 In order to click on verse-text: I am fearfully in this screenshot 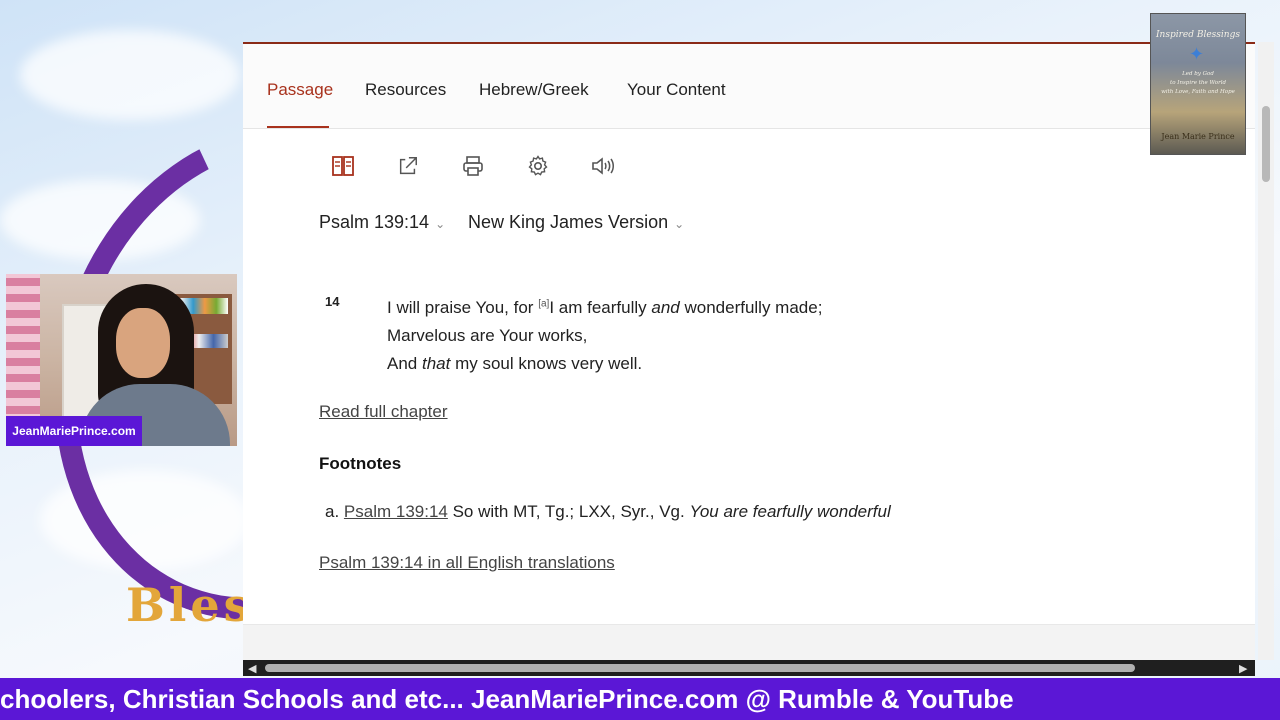, I will do `click(600, 307)`.